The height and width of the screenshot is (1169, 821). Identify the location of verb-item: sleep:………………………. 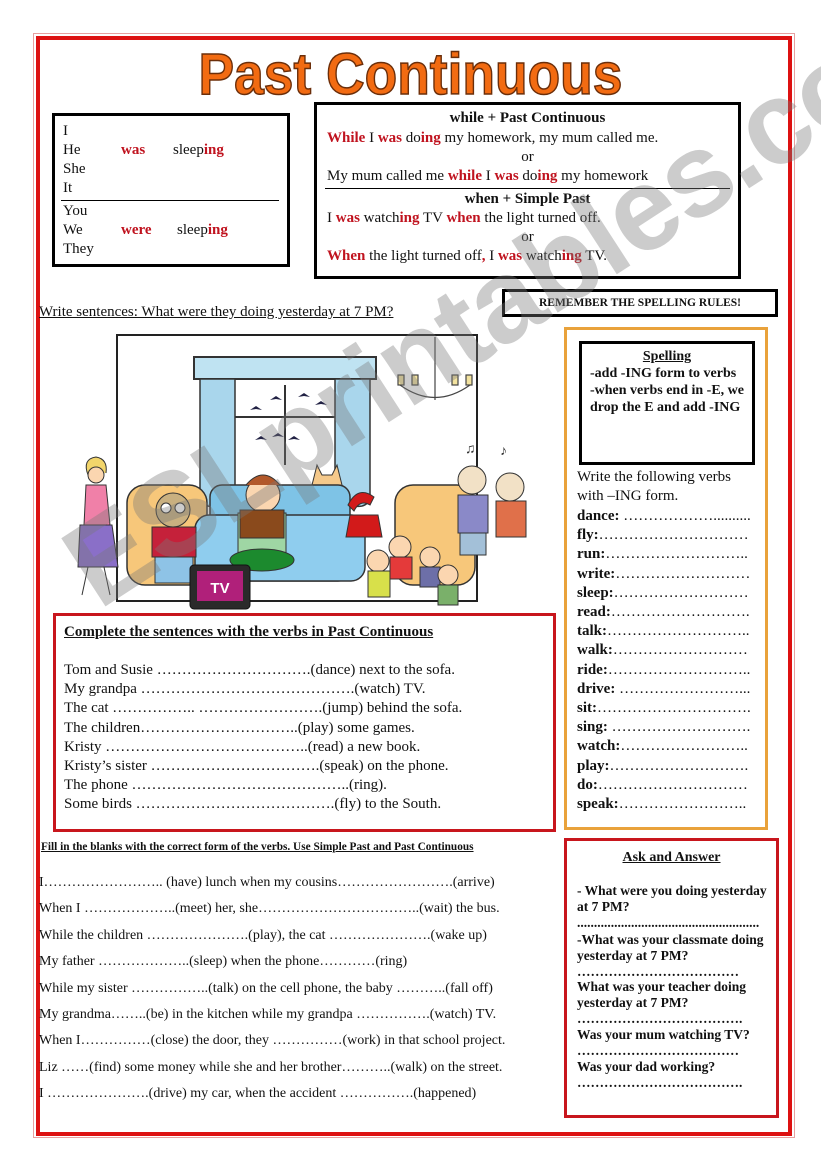
(669, 593).